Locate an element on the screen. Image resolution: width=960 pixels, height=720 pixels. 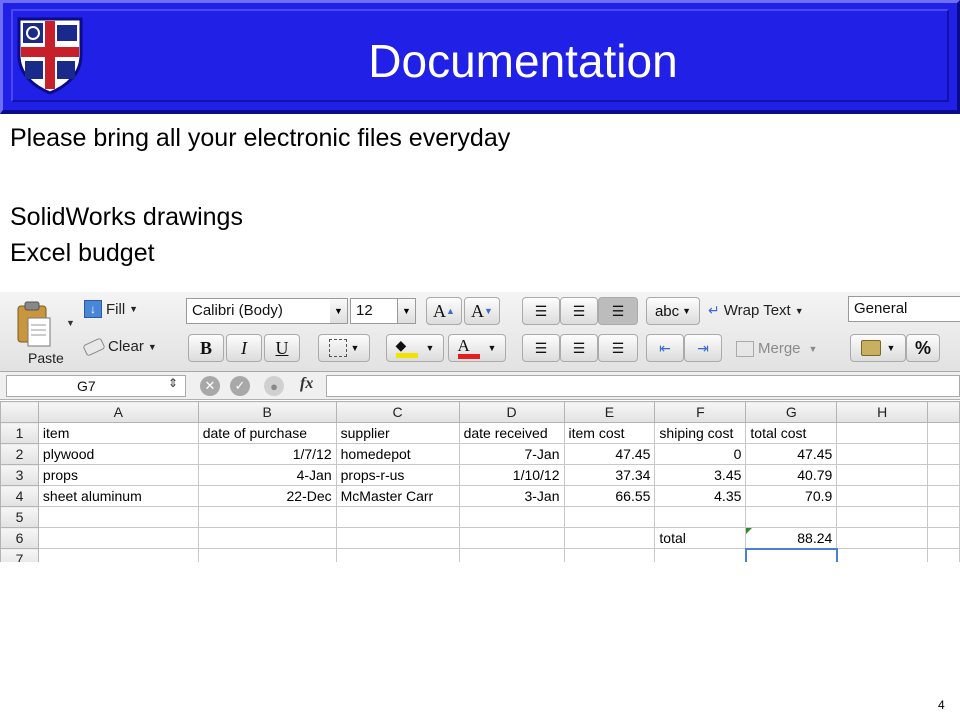
number-format-select: General is located at coordinates (904, 309).